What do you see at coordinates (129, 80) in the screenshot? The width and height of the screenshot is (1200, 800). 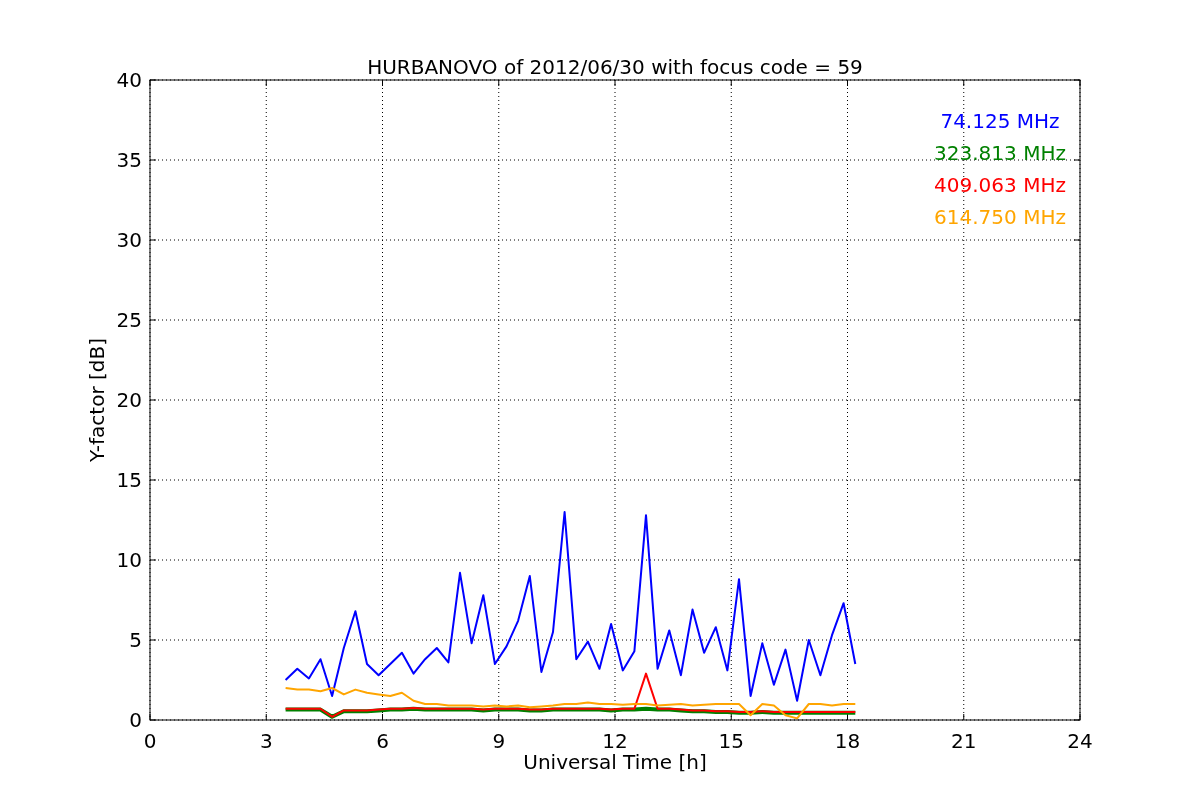 I see `y-tick-label: 40` at bounding box center [129, 80].